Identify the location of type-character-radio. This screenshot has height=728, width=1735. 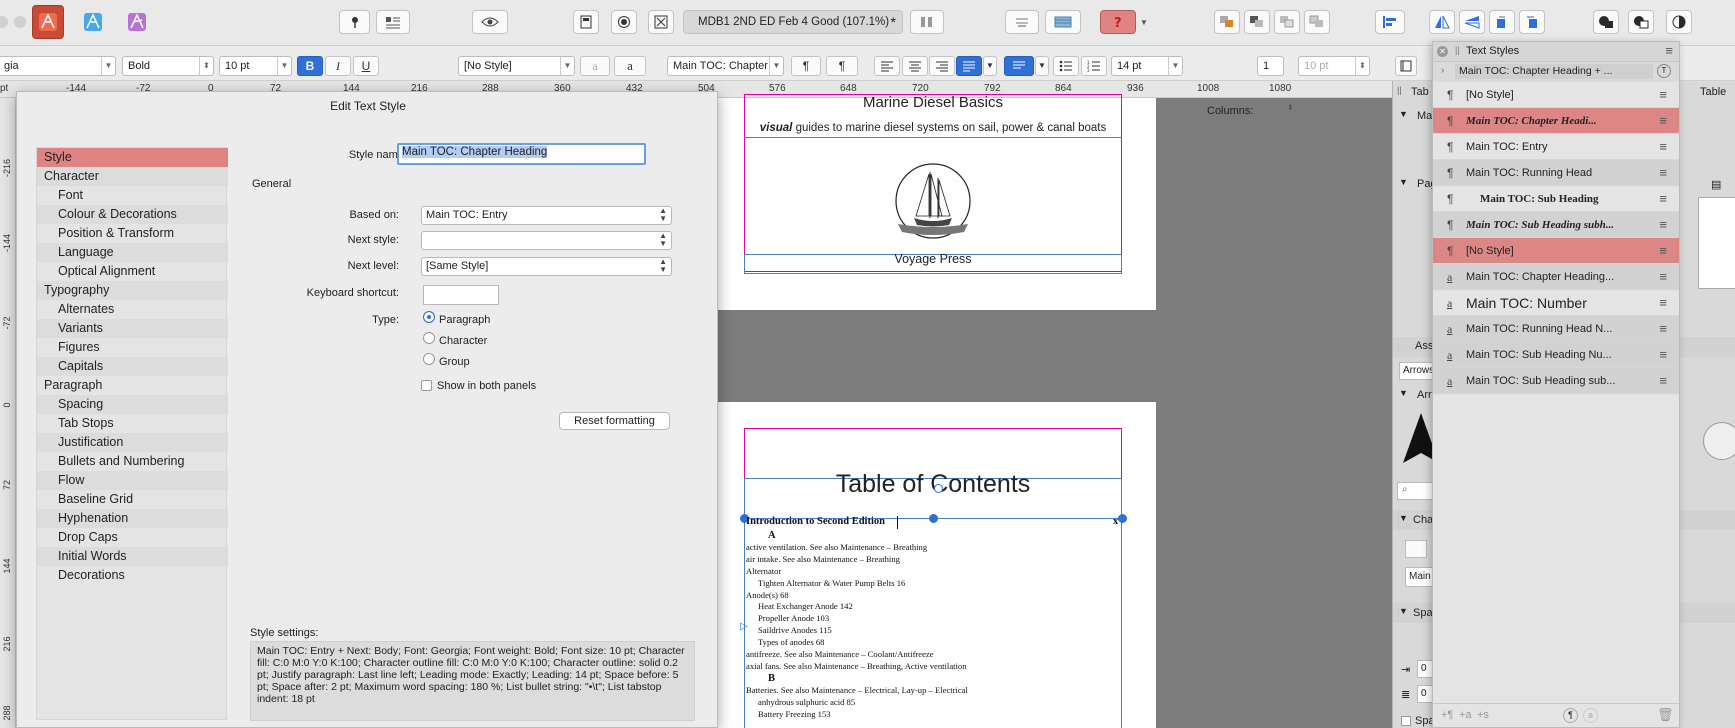
(429, 338).